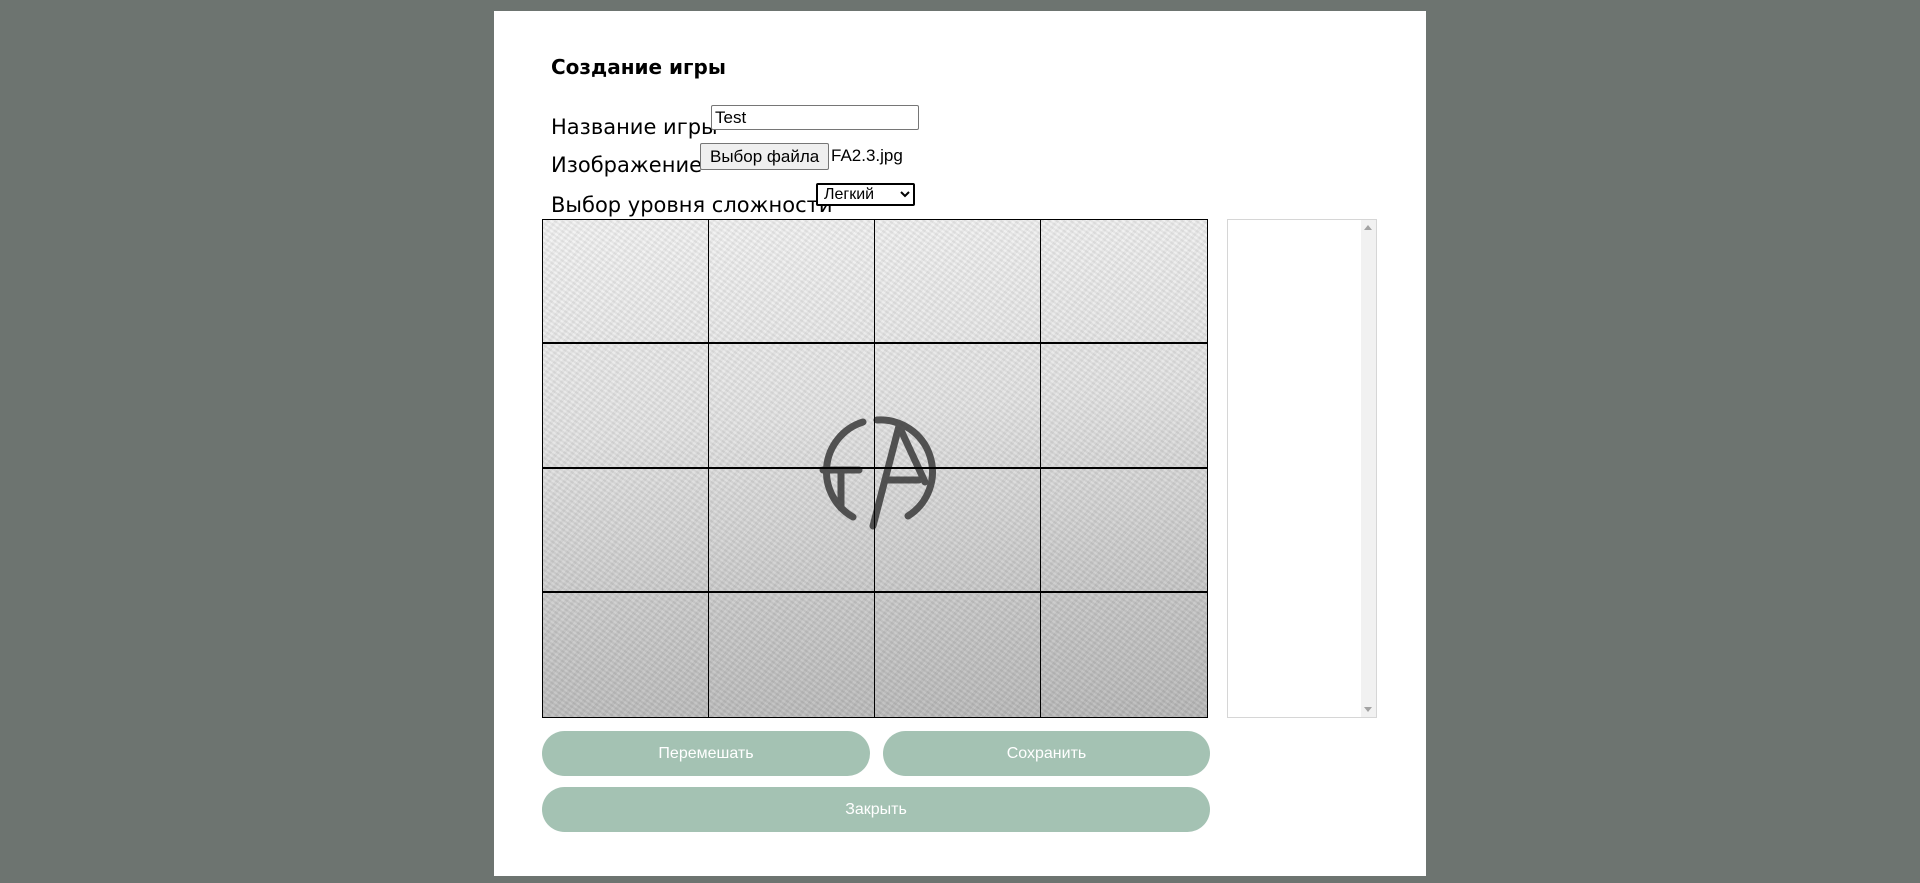  I want to click on selected-file-name: FA2.3.jpg, so click(867, 155).